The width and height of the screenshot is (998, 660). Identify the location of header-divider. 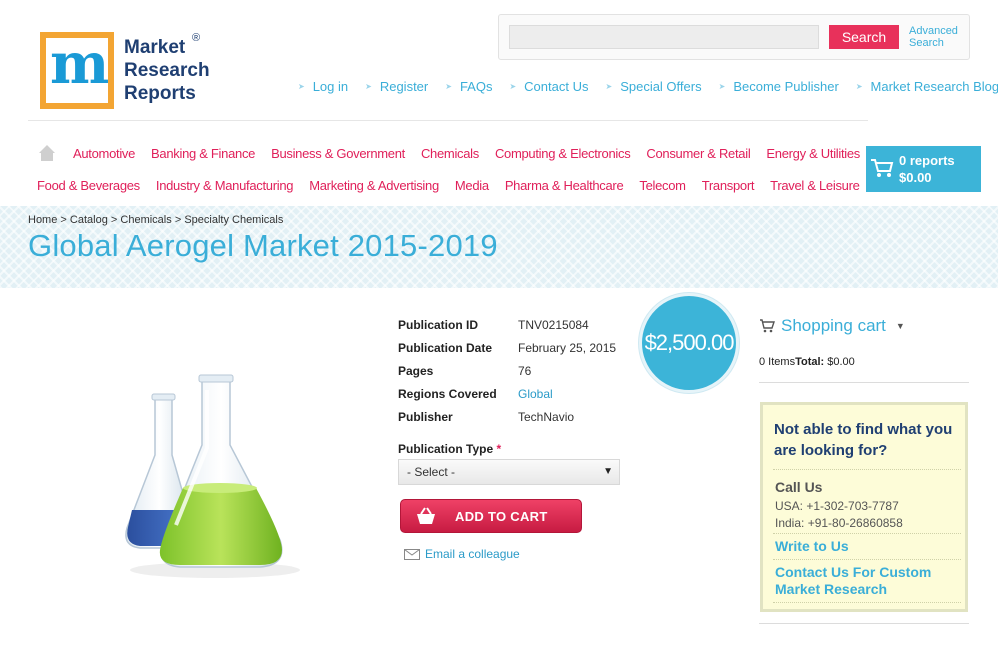
(448, 120).